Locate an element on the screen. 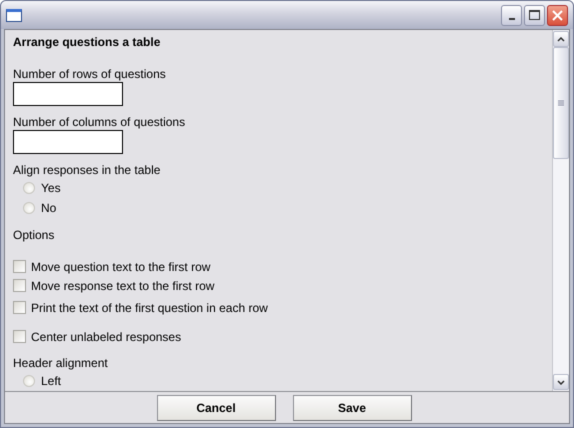 The image size is (574, 428). checkbox-label: Center unlabeled responses is located at coordinates (106, 336).